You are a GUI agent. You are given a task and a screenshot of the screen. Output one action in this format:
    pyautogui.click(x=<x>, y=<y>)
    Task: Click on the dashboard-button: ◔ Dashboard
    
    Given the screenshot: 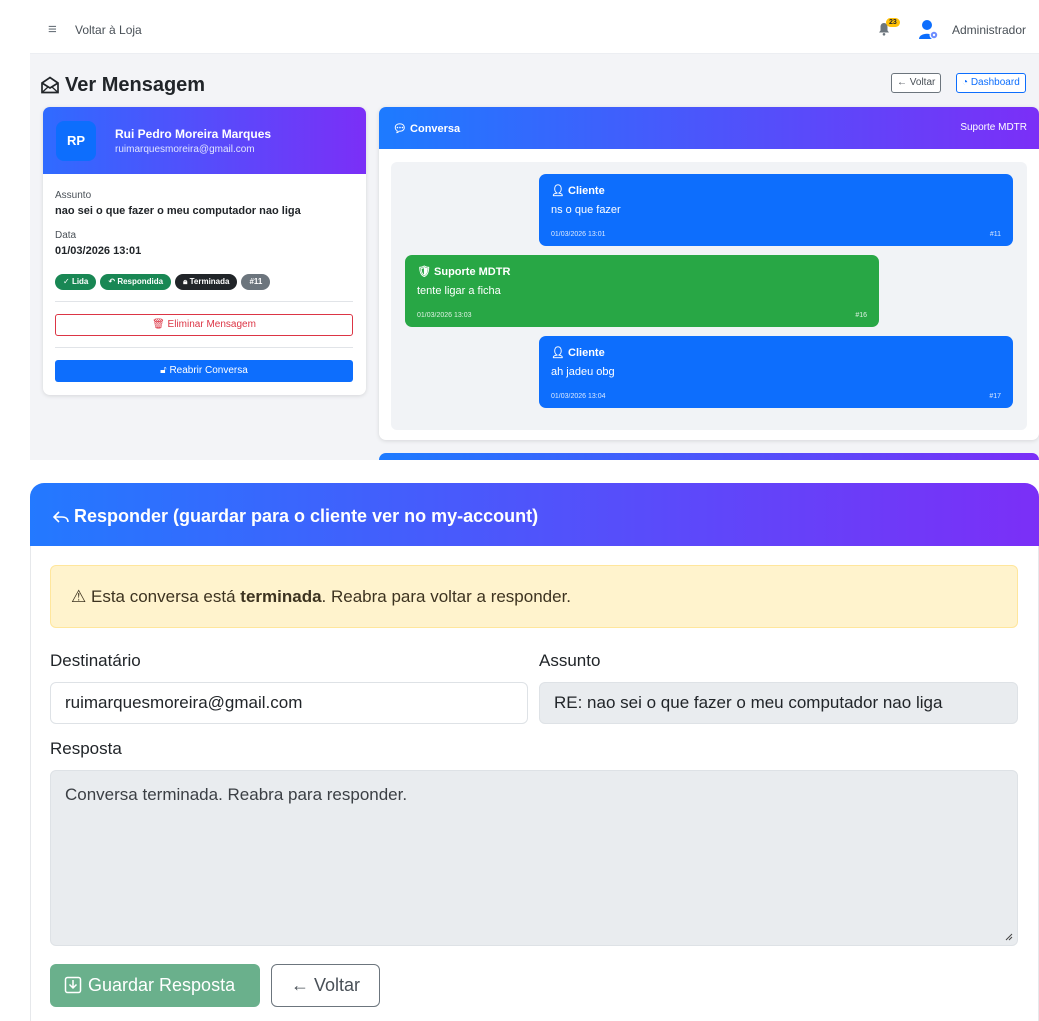 What is the action you would take?
    pyautogui.click(x=991, y=83)
    